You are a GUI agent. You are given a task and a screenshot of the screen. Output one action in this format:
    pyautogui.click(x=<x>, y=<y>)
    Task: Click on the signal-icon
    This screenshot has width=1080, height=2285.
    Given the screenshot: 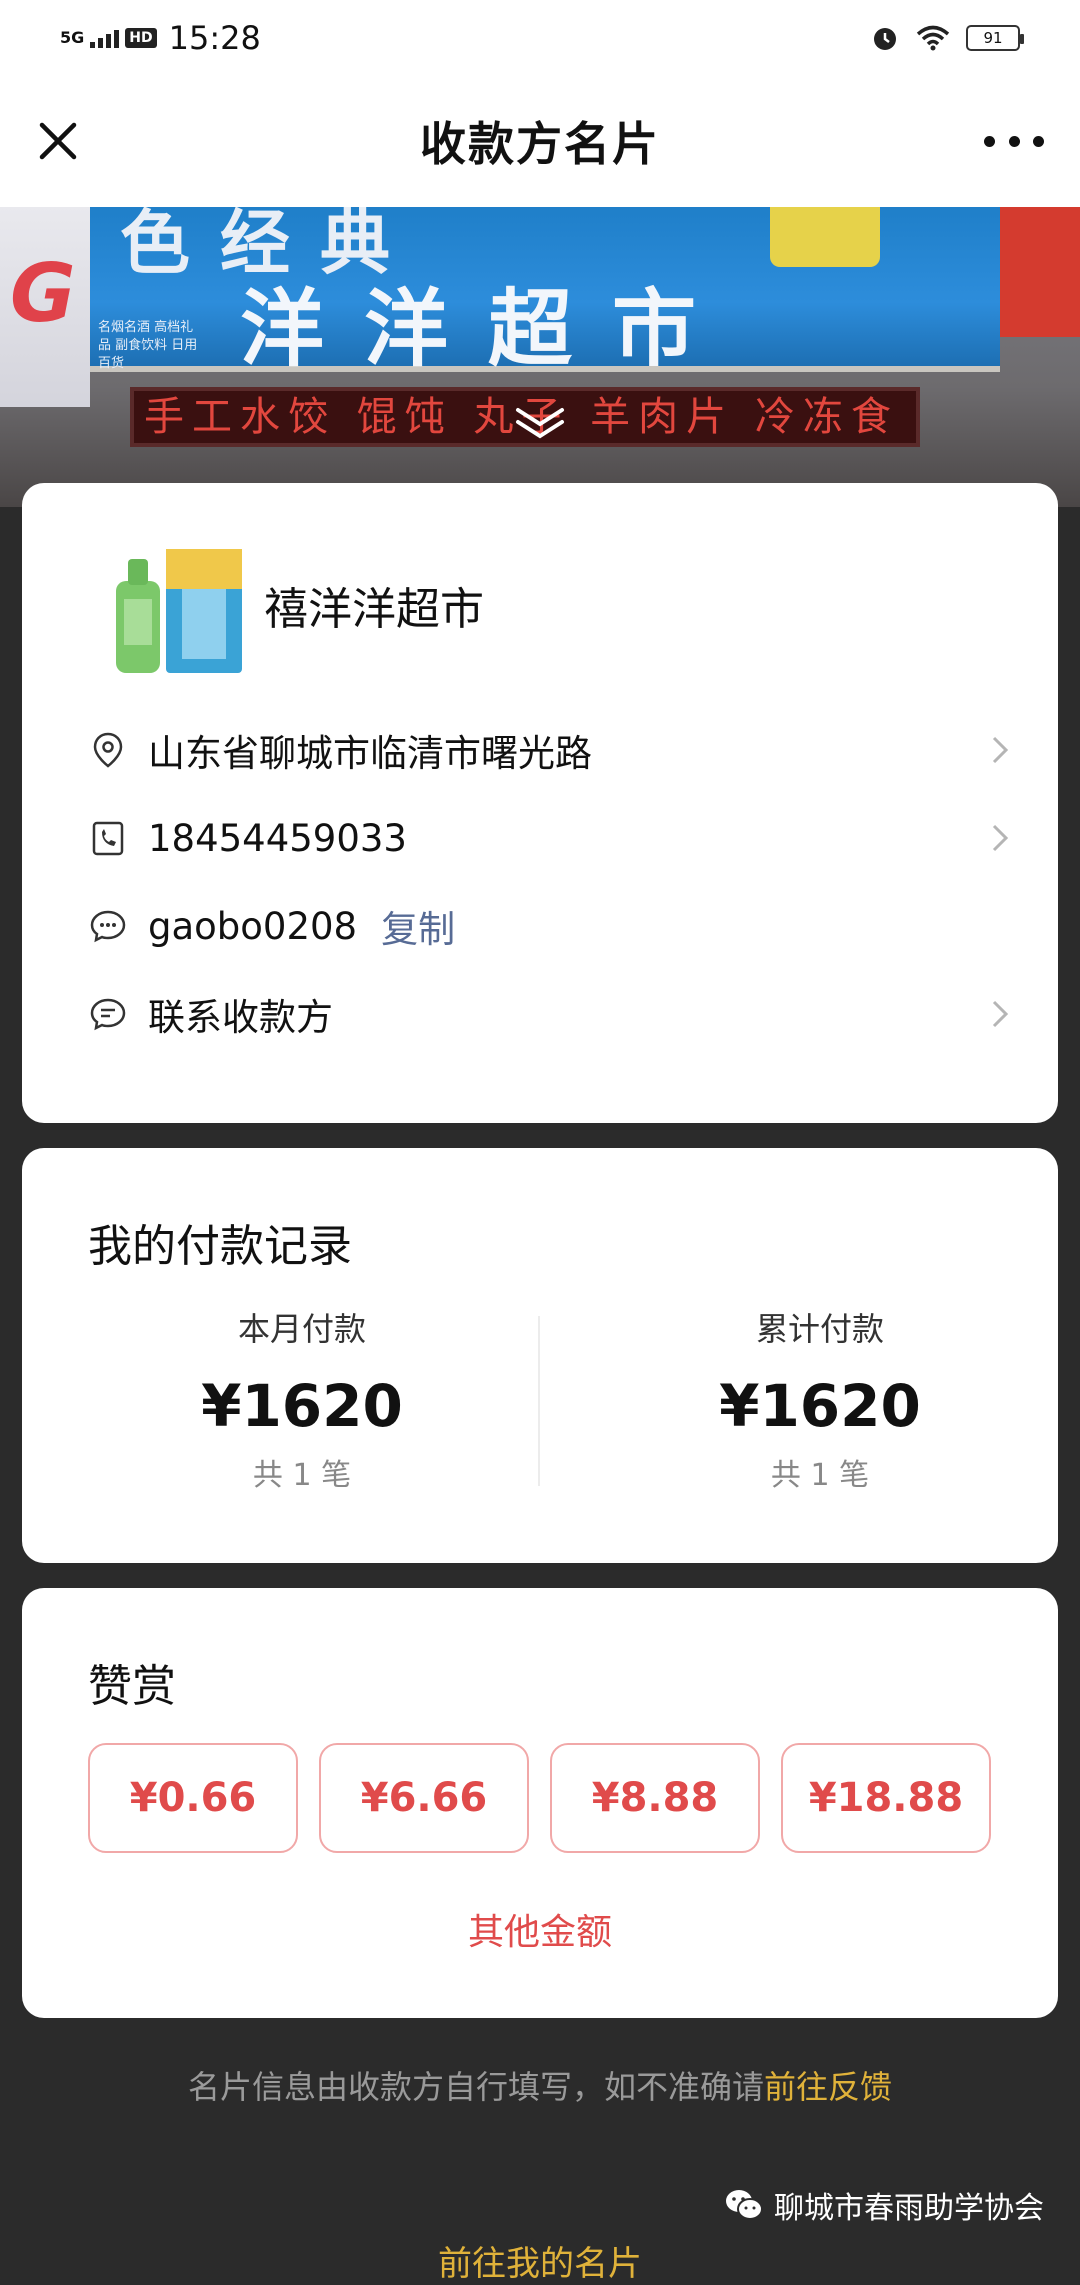 What is the action you would take?
    pyautogui.click(x=105, y=38)
    